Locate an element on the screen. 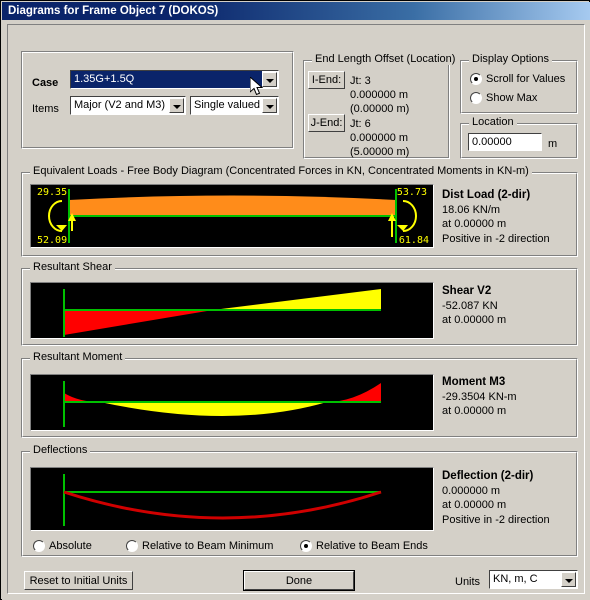 The width and height of the screenshot is (590, 600). i-end-location: (0.00000 m) is located at coordinates (380, 109).